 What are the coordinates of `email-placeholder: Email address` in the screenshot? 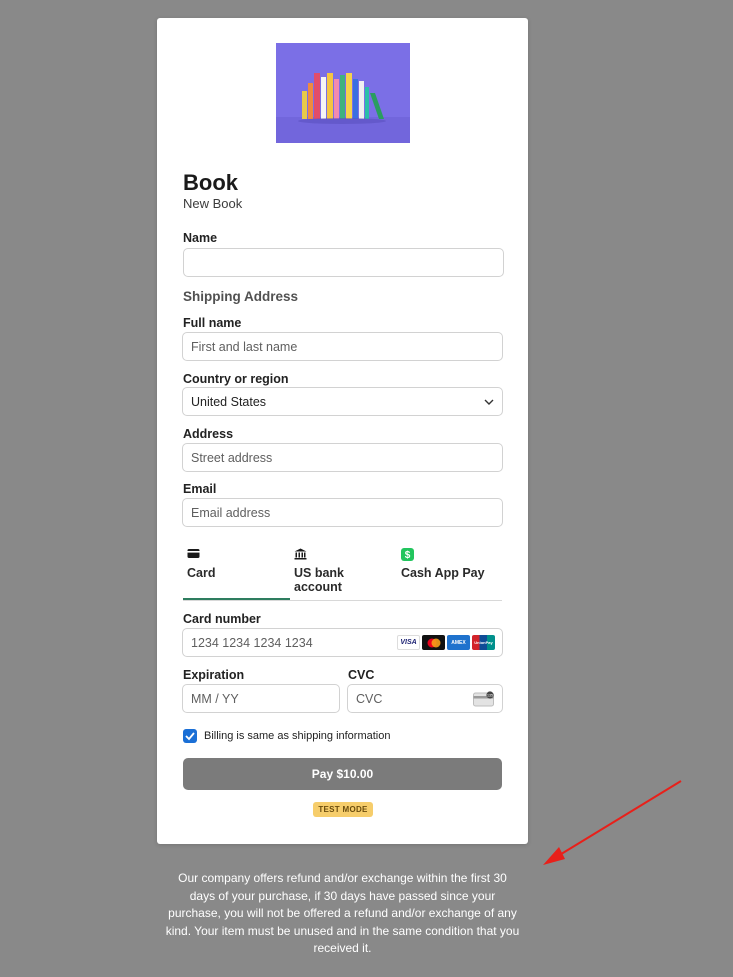 It's located at (231, 512).